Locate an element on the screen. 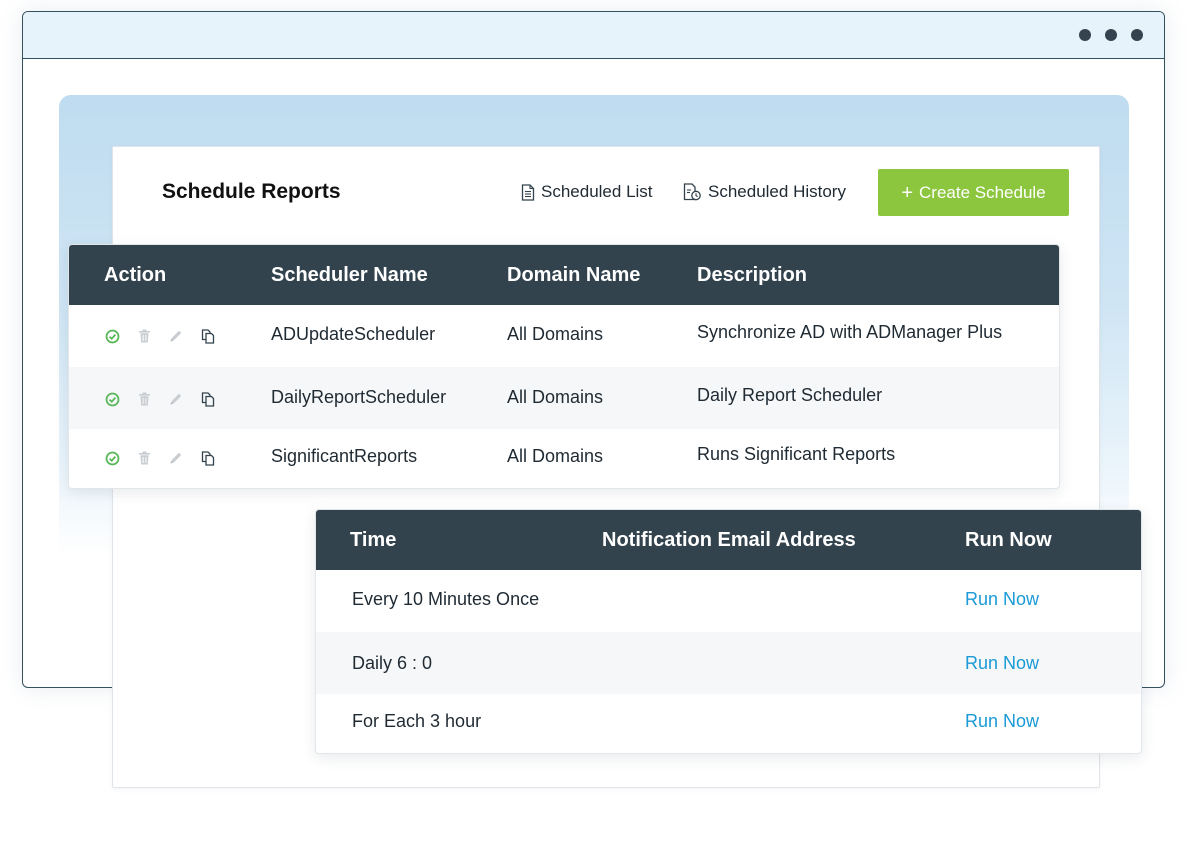 Image resolution: width=1200 pixels, height=852 pixels. header-scheduler-name: Scheduler Name is located at coordinates (349, 275).